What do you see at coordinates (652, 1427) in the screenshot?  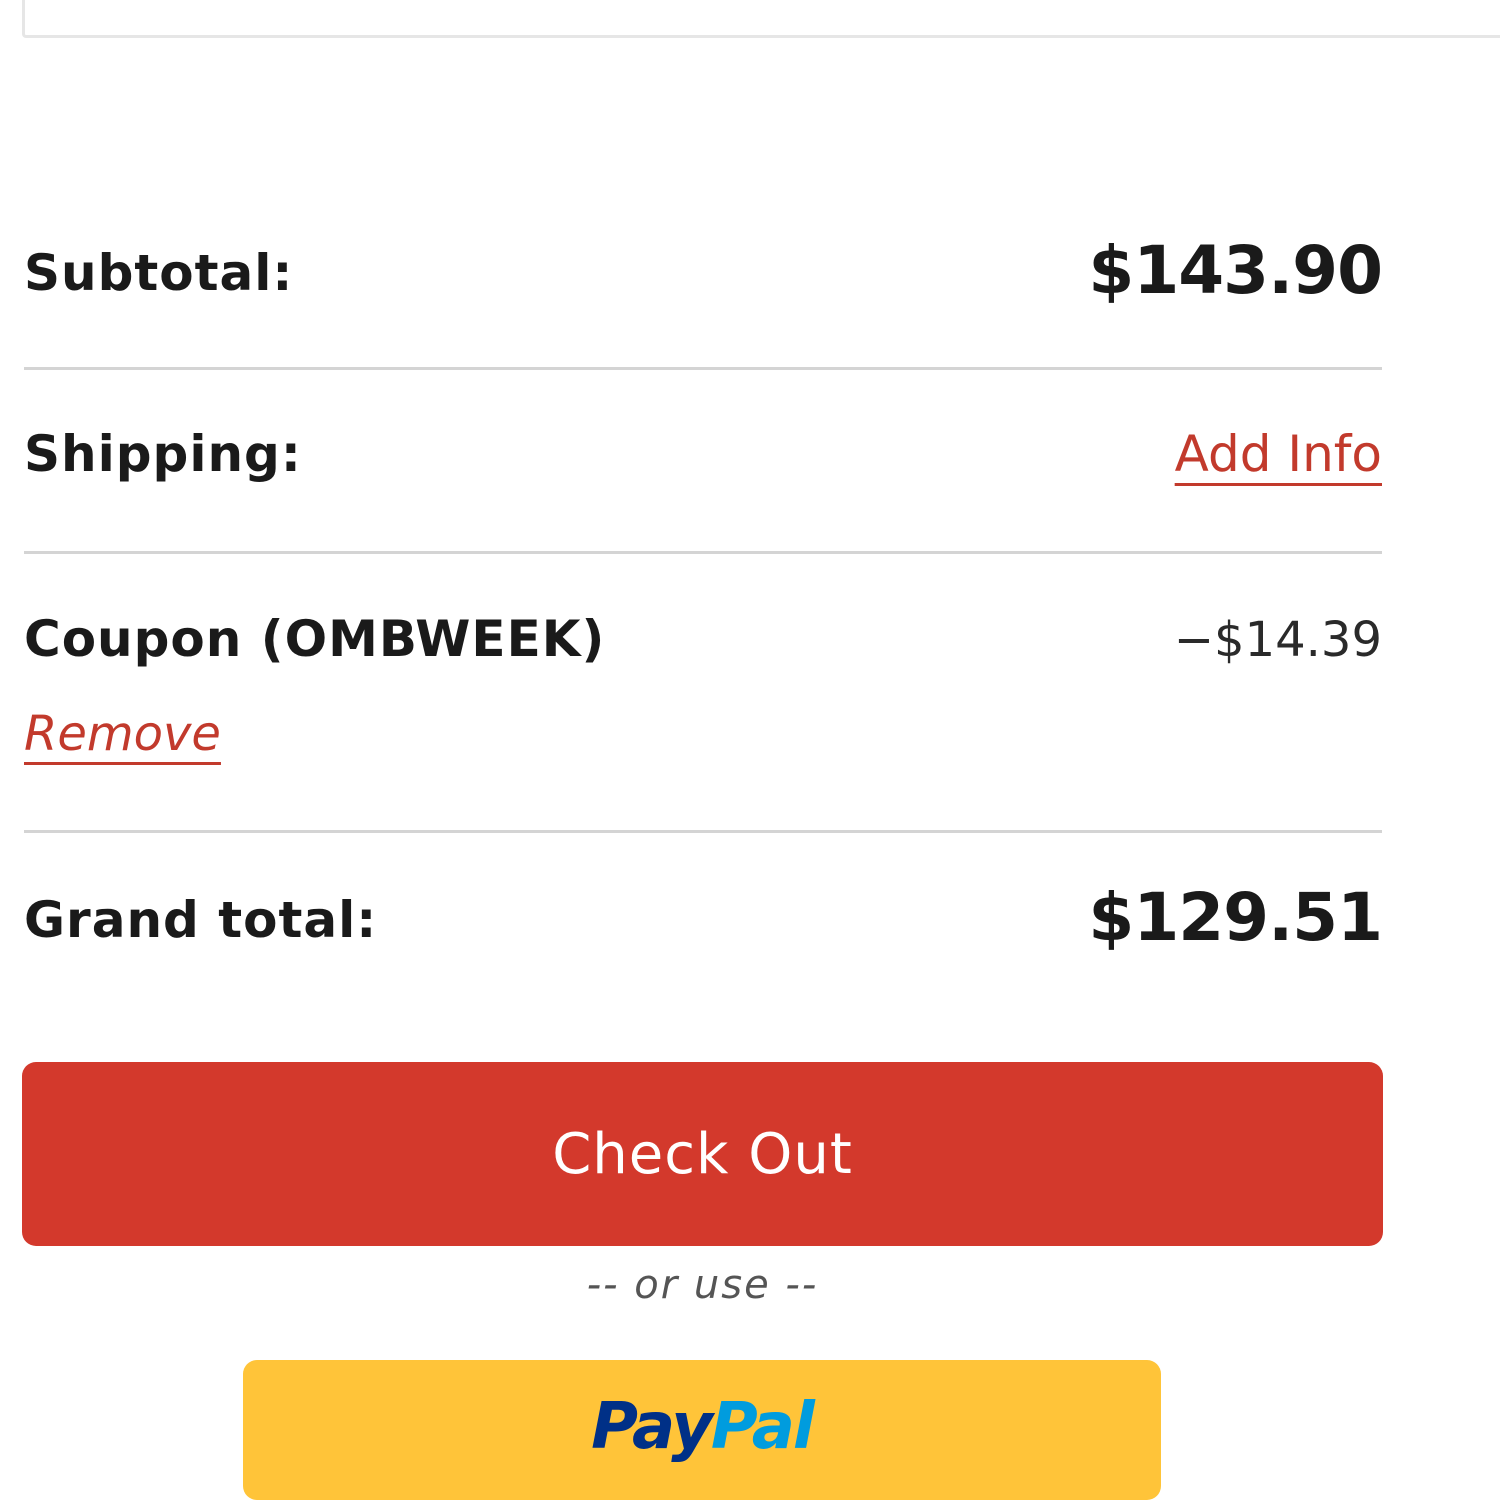 I see `paypal-logo-pay: Pay` at bounding box center [652, 1427].